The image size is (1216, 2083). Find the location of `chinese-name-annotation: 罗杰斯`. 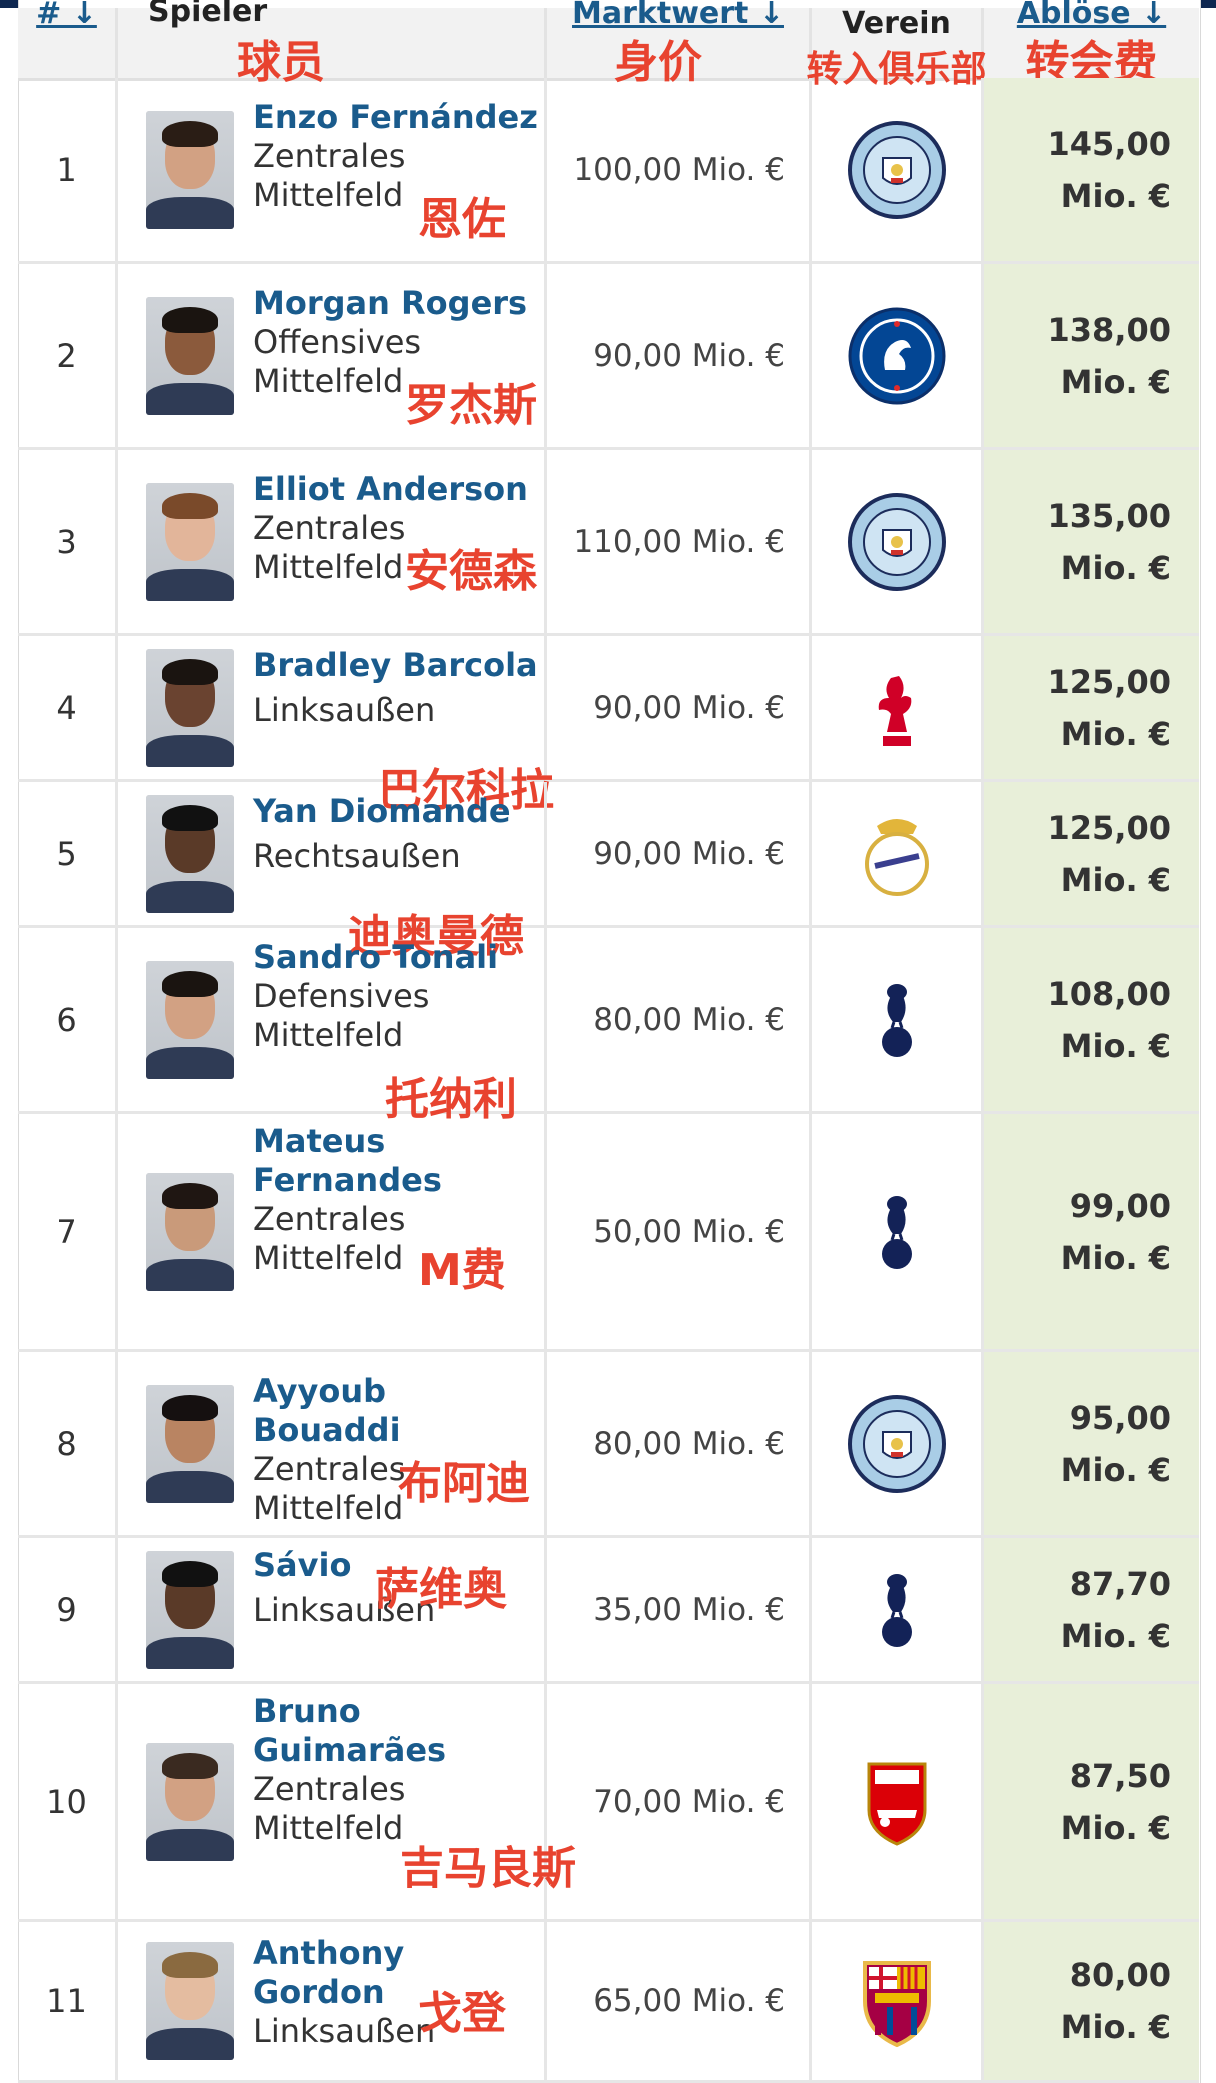

chinese-name-annotation: 罗杰斯 is located at coordinates (471, 405).